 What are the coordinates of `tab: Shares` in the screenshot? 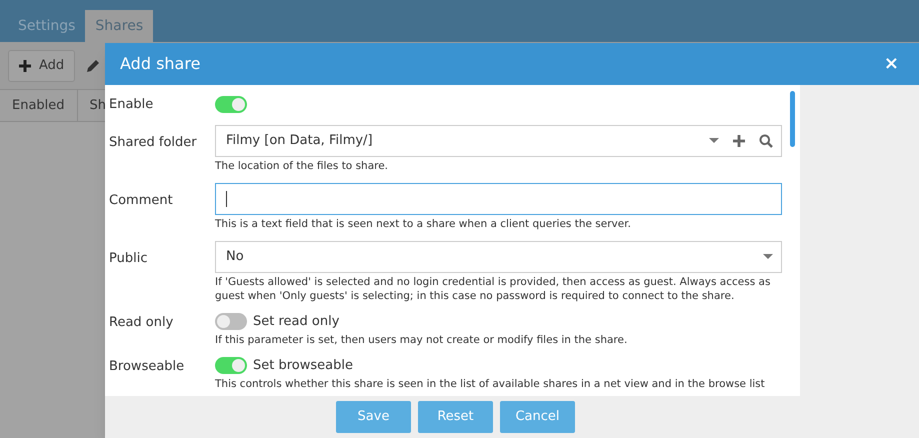 It's located at (119, 26).